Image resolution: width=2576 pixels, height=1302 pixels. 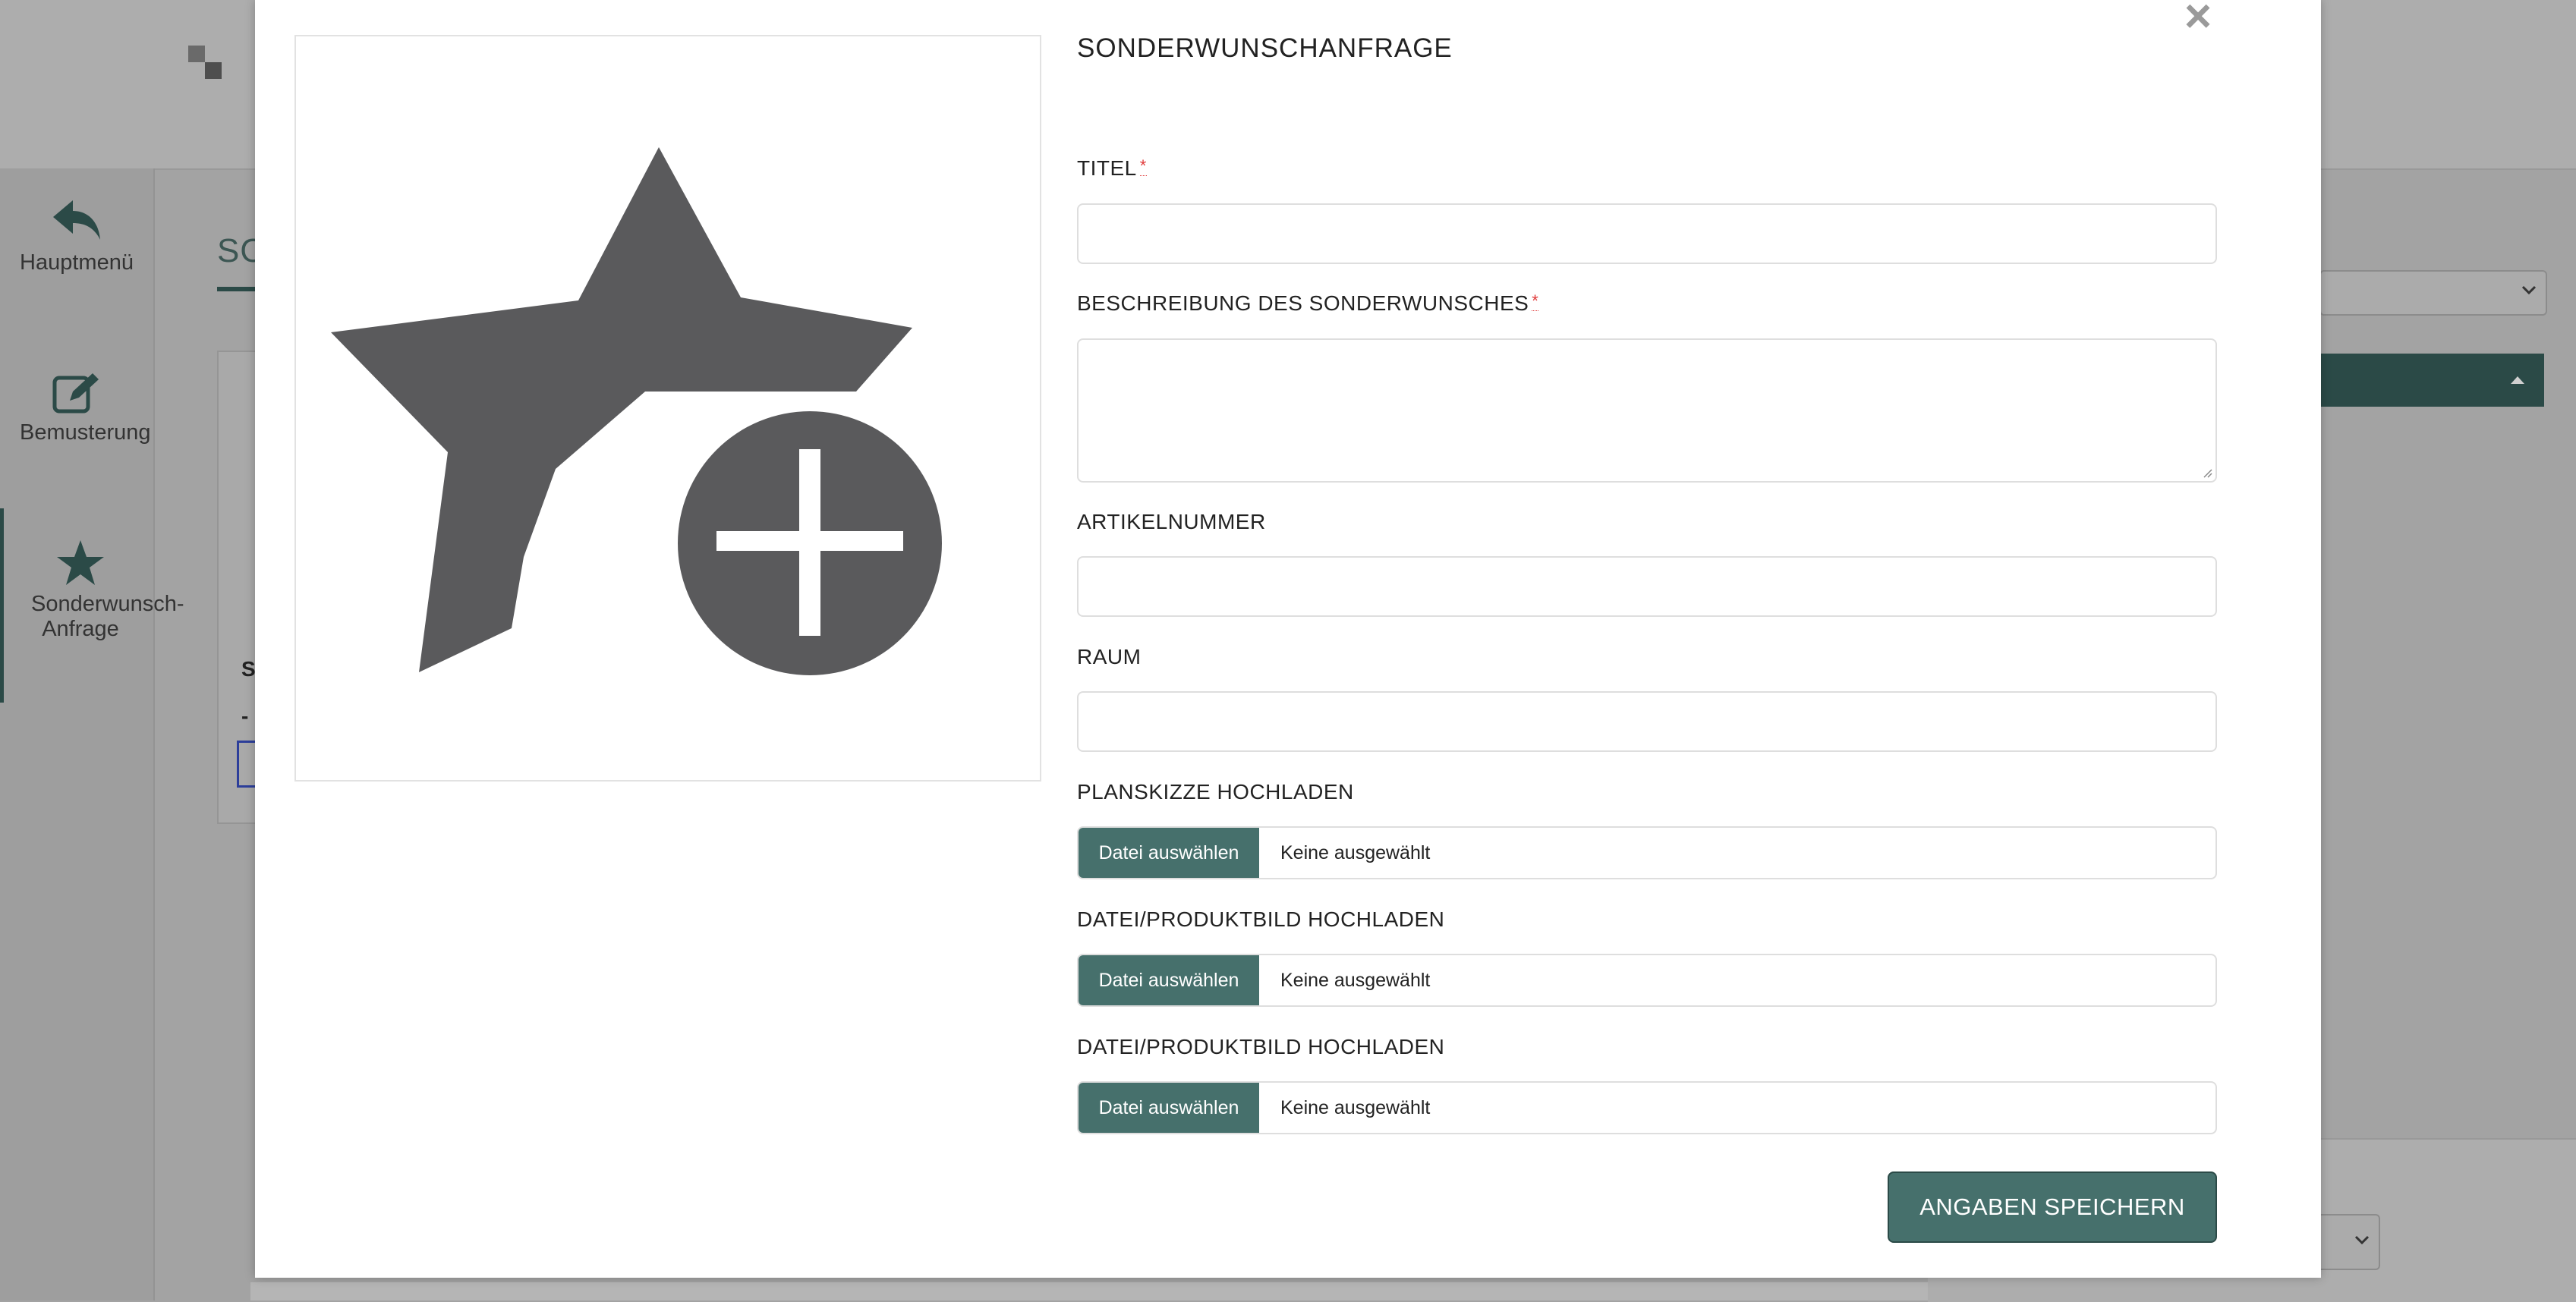 What do you see at coordinates (1215, 792) in the screenshot?
I see `planskizze-label: PLANSKIZZE HOCHLADEN` at bounding box center [1215, 792].